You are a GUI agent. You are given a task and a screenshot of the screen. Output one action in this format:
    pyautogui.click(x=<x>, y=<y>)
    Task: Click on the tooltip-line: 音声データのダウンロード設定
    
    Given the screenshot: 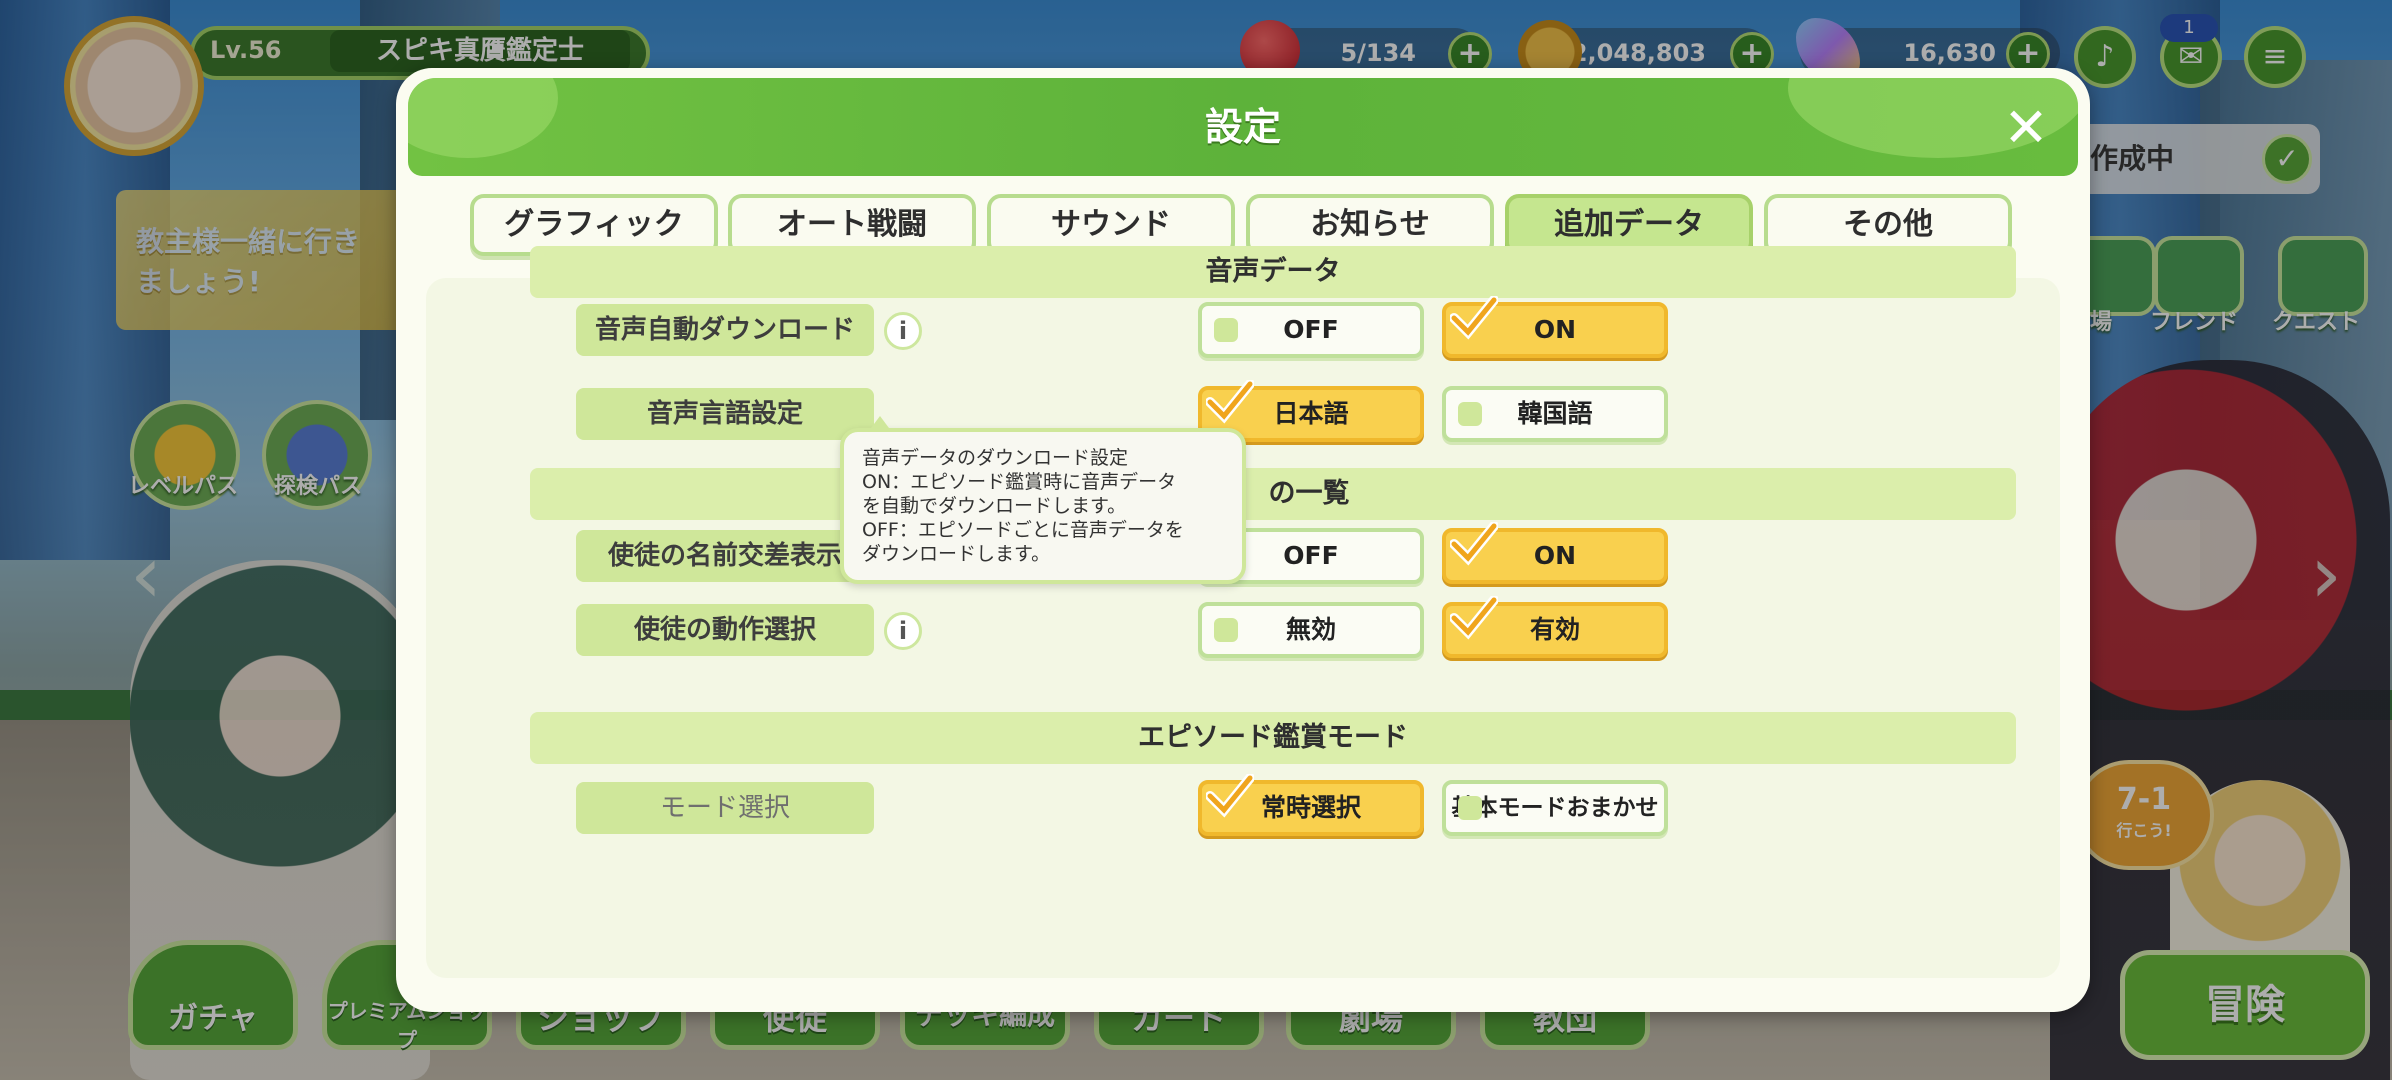 What is the action you would take?
    pyautogui.click(x=995, y=458)
    